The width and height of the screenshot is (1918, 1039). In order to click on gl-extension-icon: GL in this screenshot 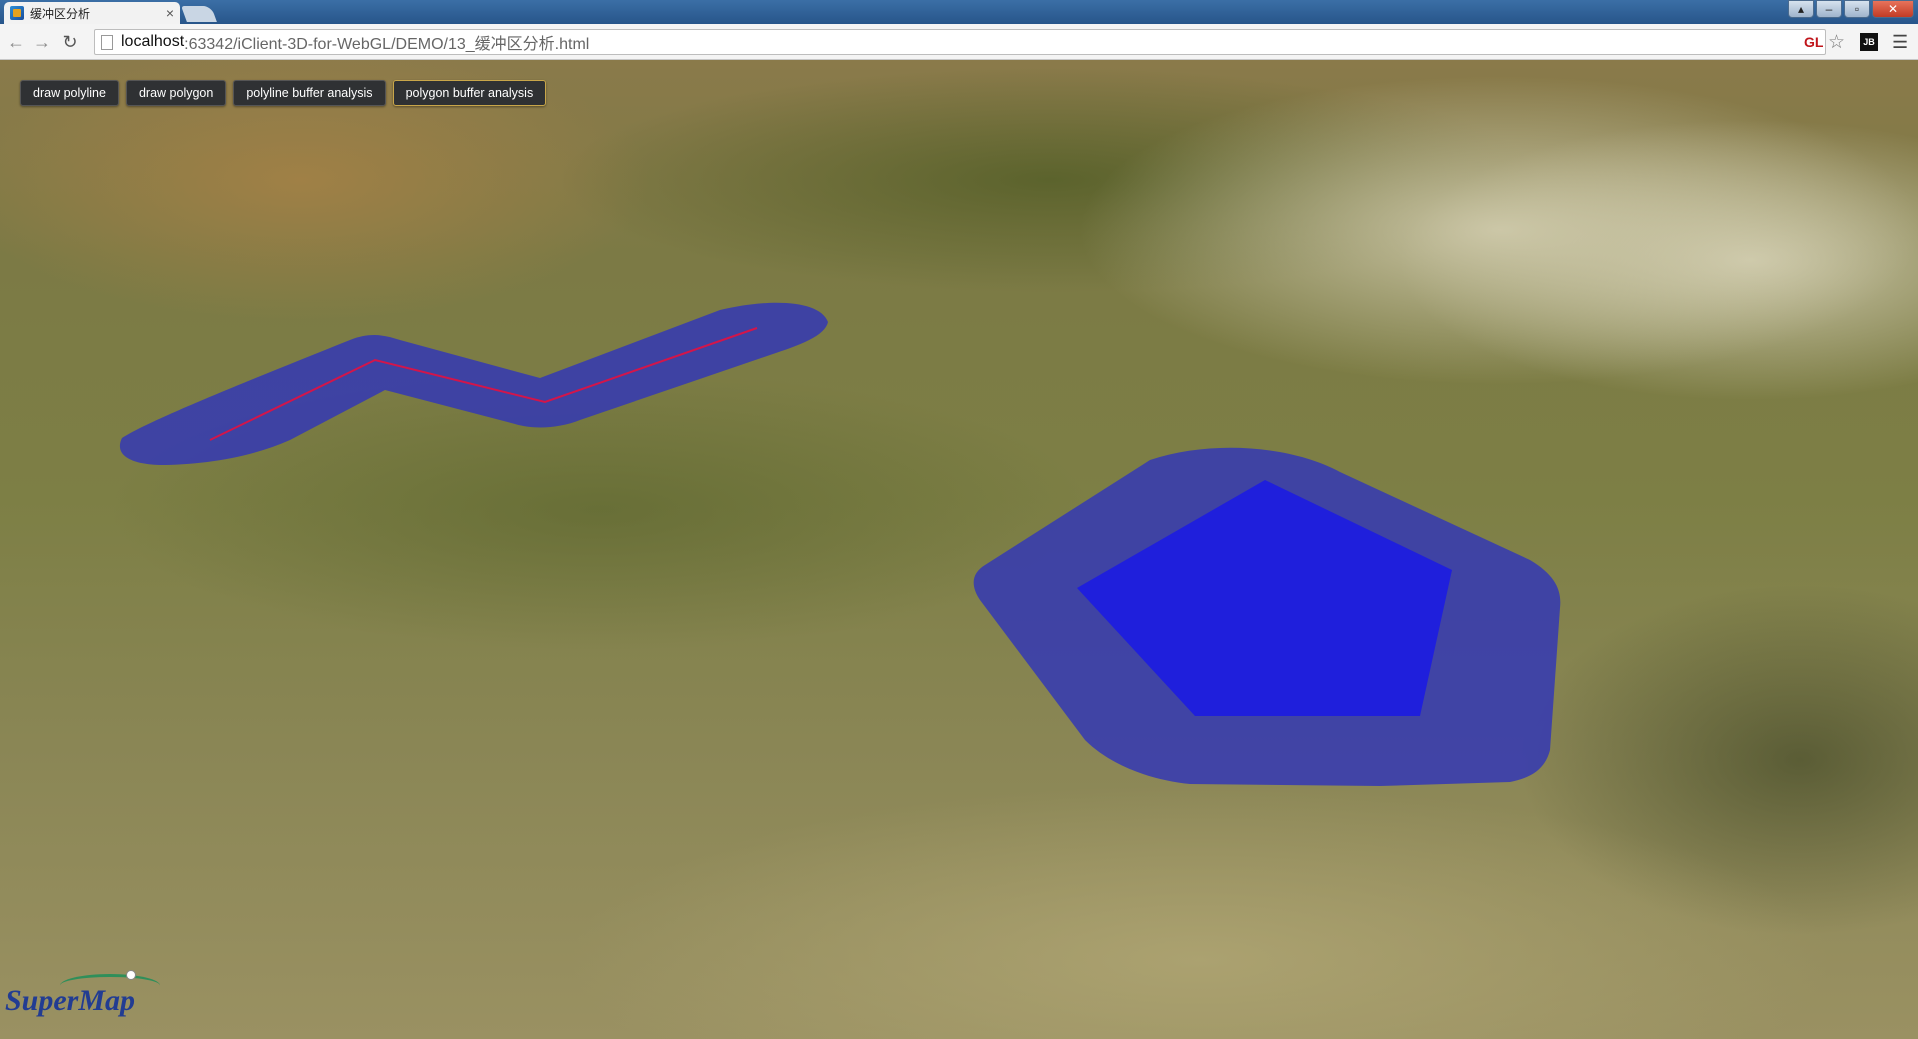, I will do `click(1813, 42)`.